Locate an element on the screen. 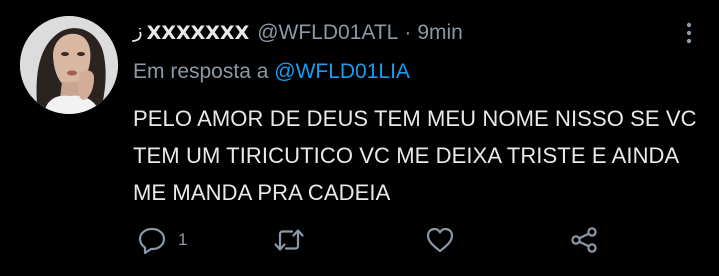 This screenshot has width=719, height=276. reply-context: Em resposta a @WFLD01LIA is located at coordinates (271, 72).